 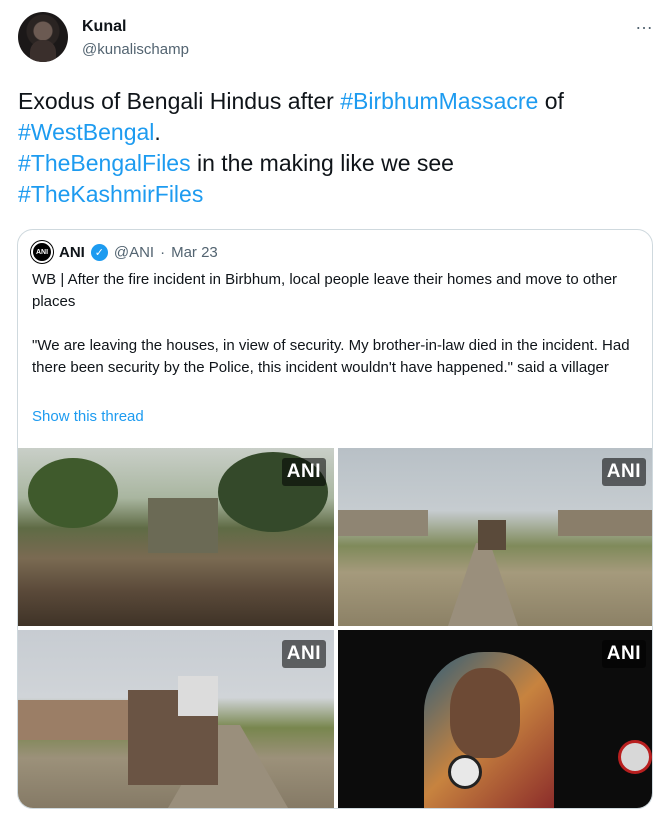 I want to click on show-thread-link: Show this thread, so click(x=88, y=416).